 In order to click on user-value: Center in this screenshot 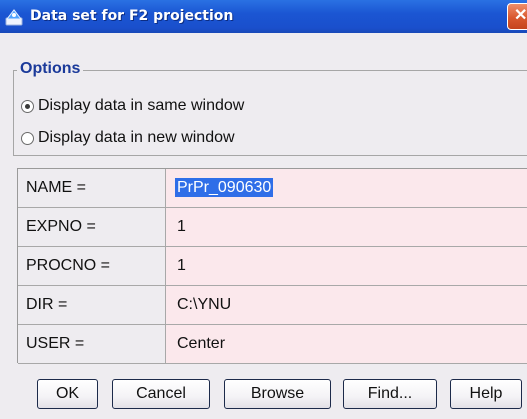, I will do `click(201, 343)`.